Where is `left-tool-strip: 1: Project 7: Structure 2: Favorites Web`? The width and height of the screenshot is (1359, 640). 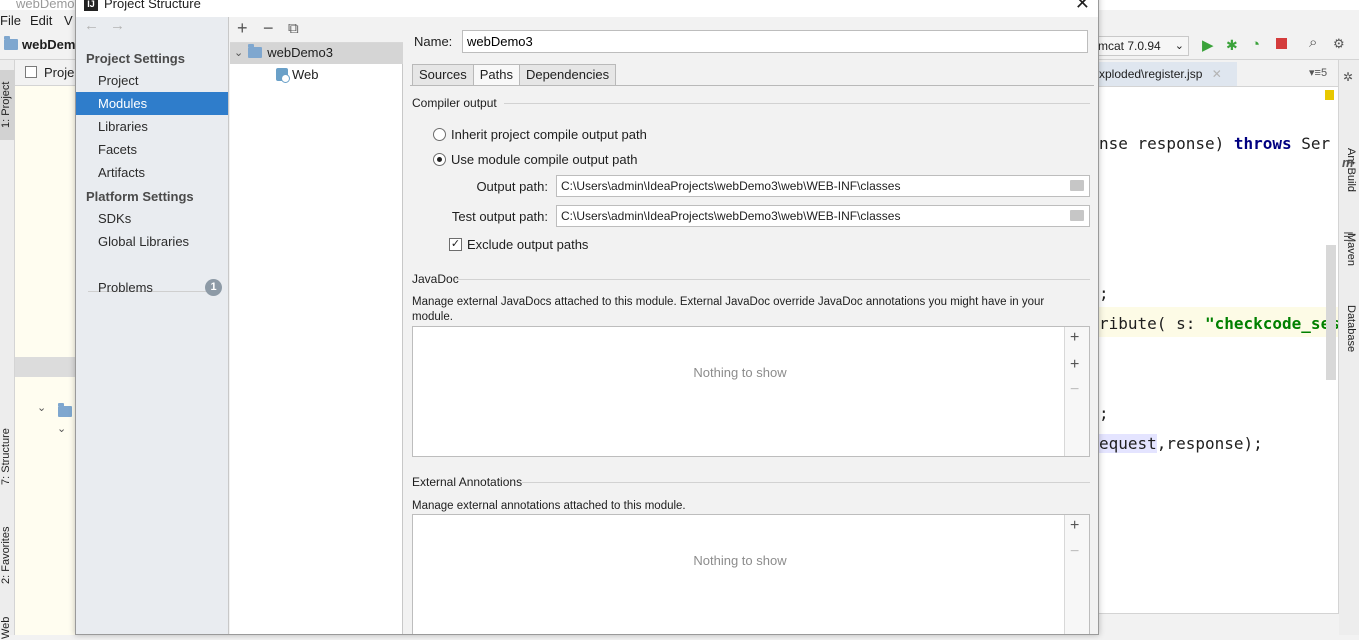 left-tool-strip: 1: Project 7: Structure 2: Favorites Web is located at coordinates (7, 349).